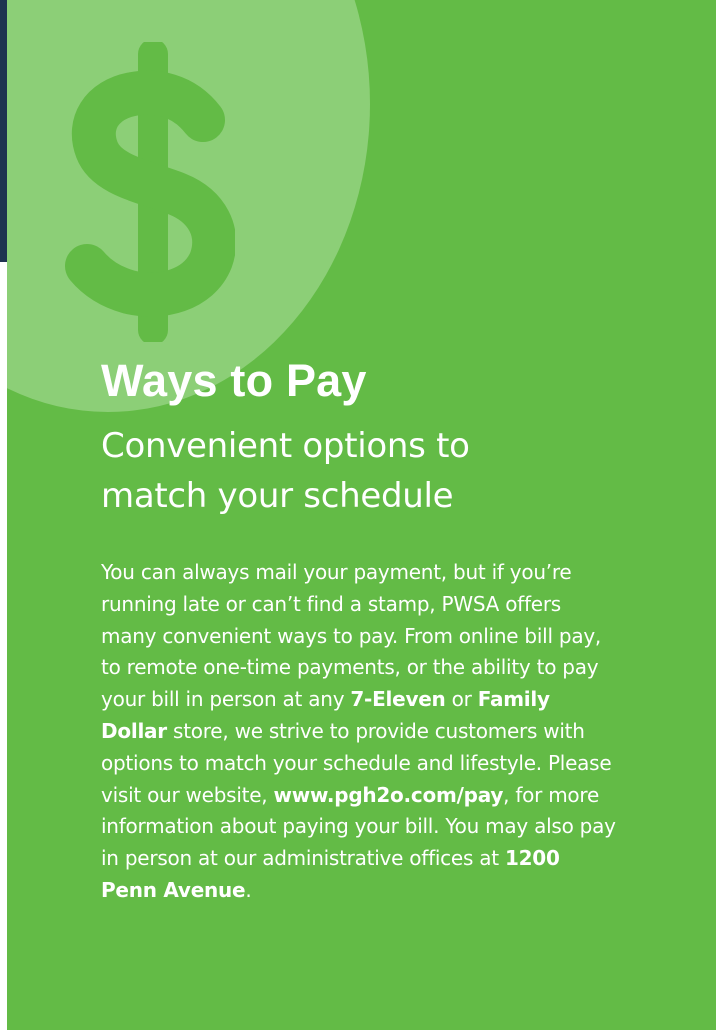 This screenshot has width=716, height=1030. I want to click on website-link: www.pgh2o.com/pay, so click(389, 795).